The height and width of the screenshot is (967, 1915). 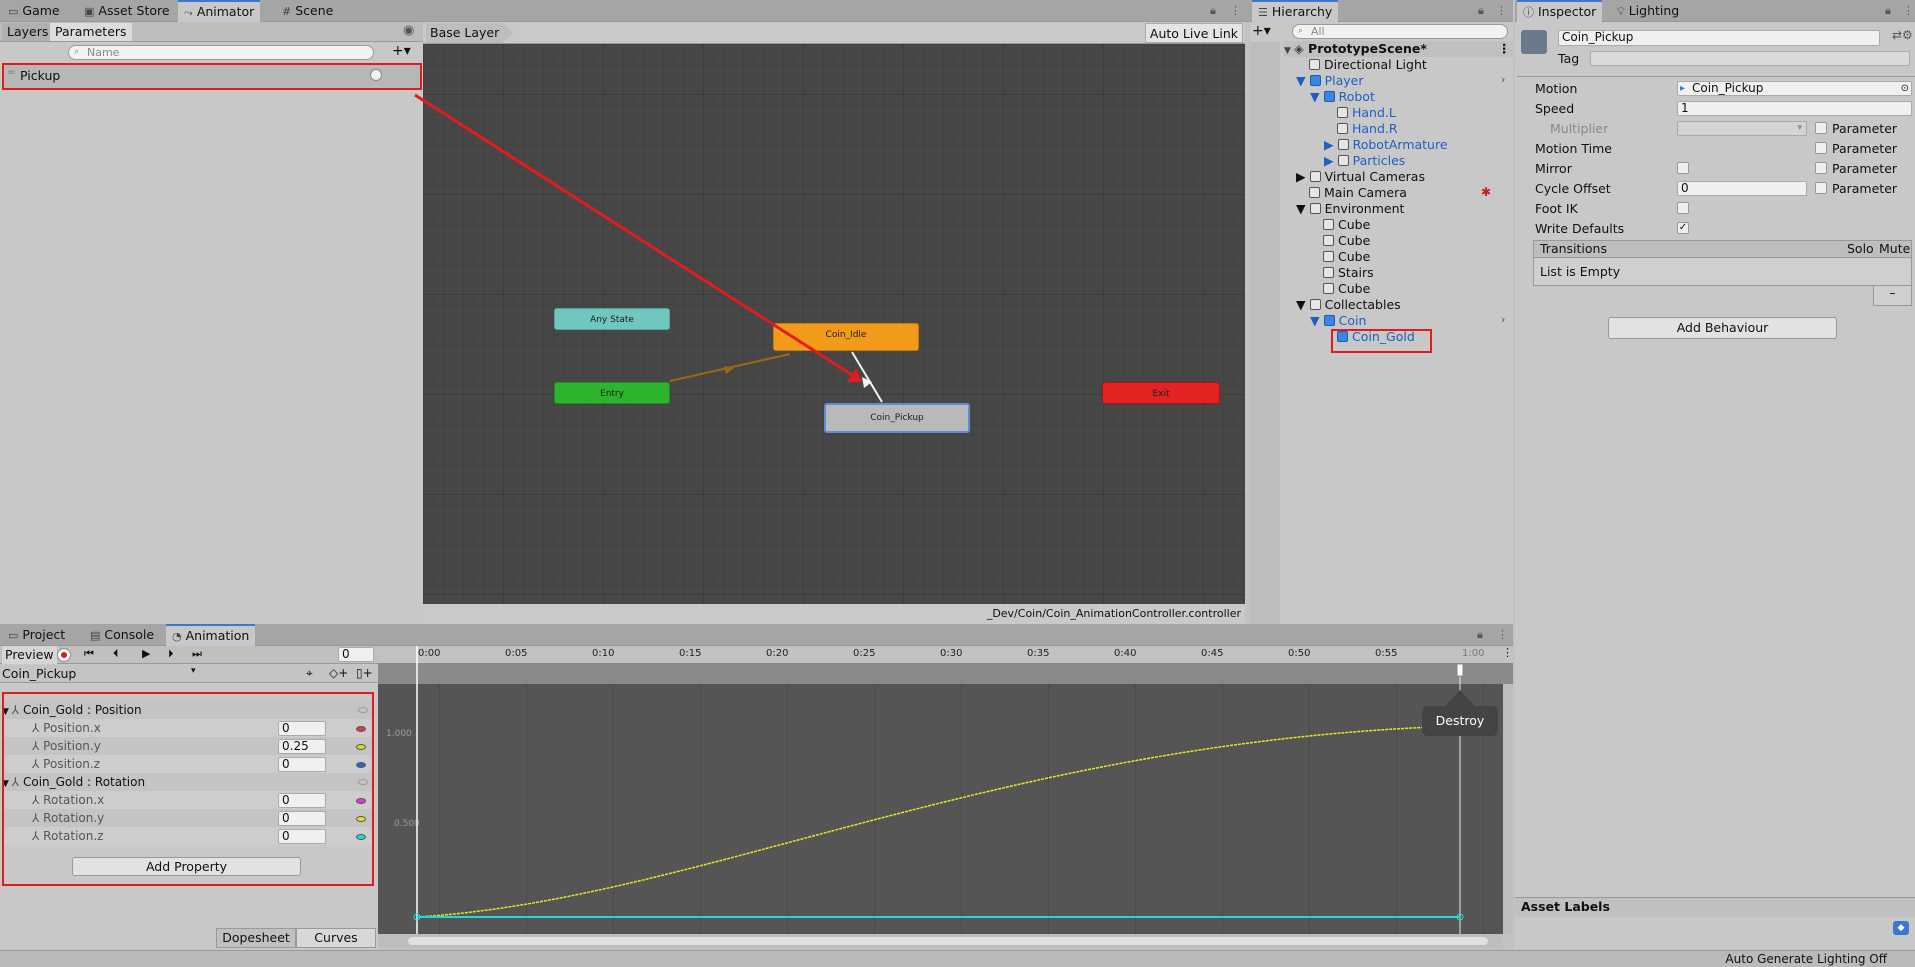 What do you see at coordinates (1715, 930) in the screenshot?
I see `asset-labels-area` at bounding box center [1715, 930].